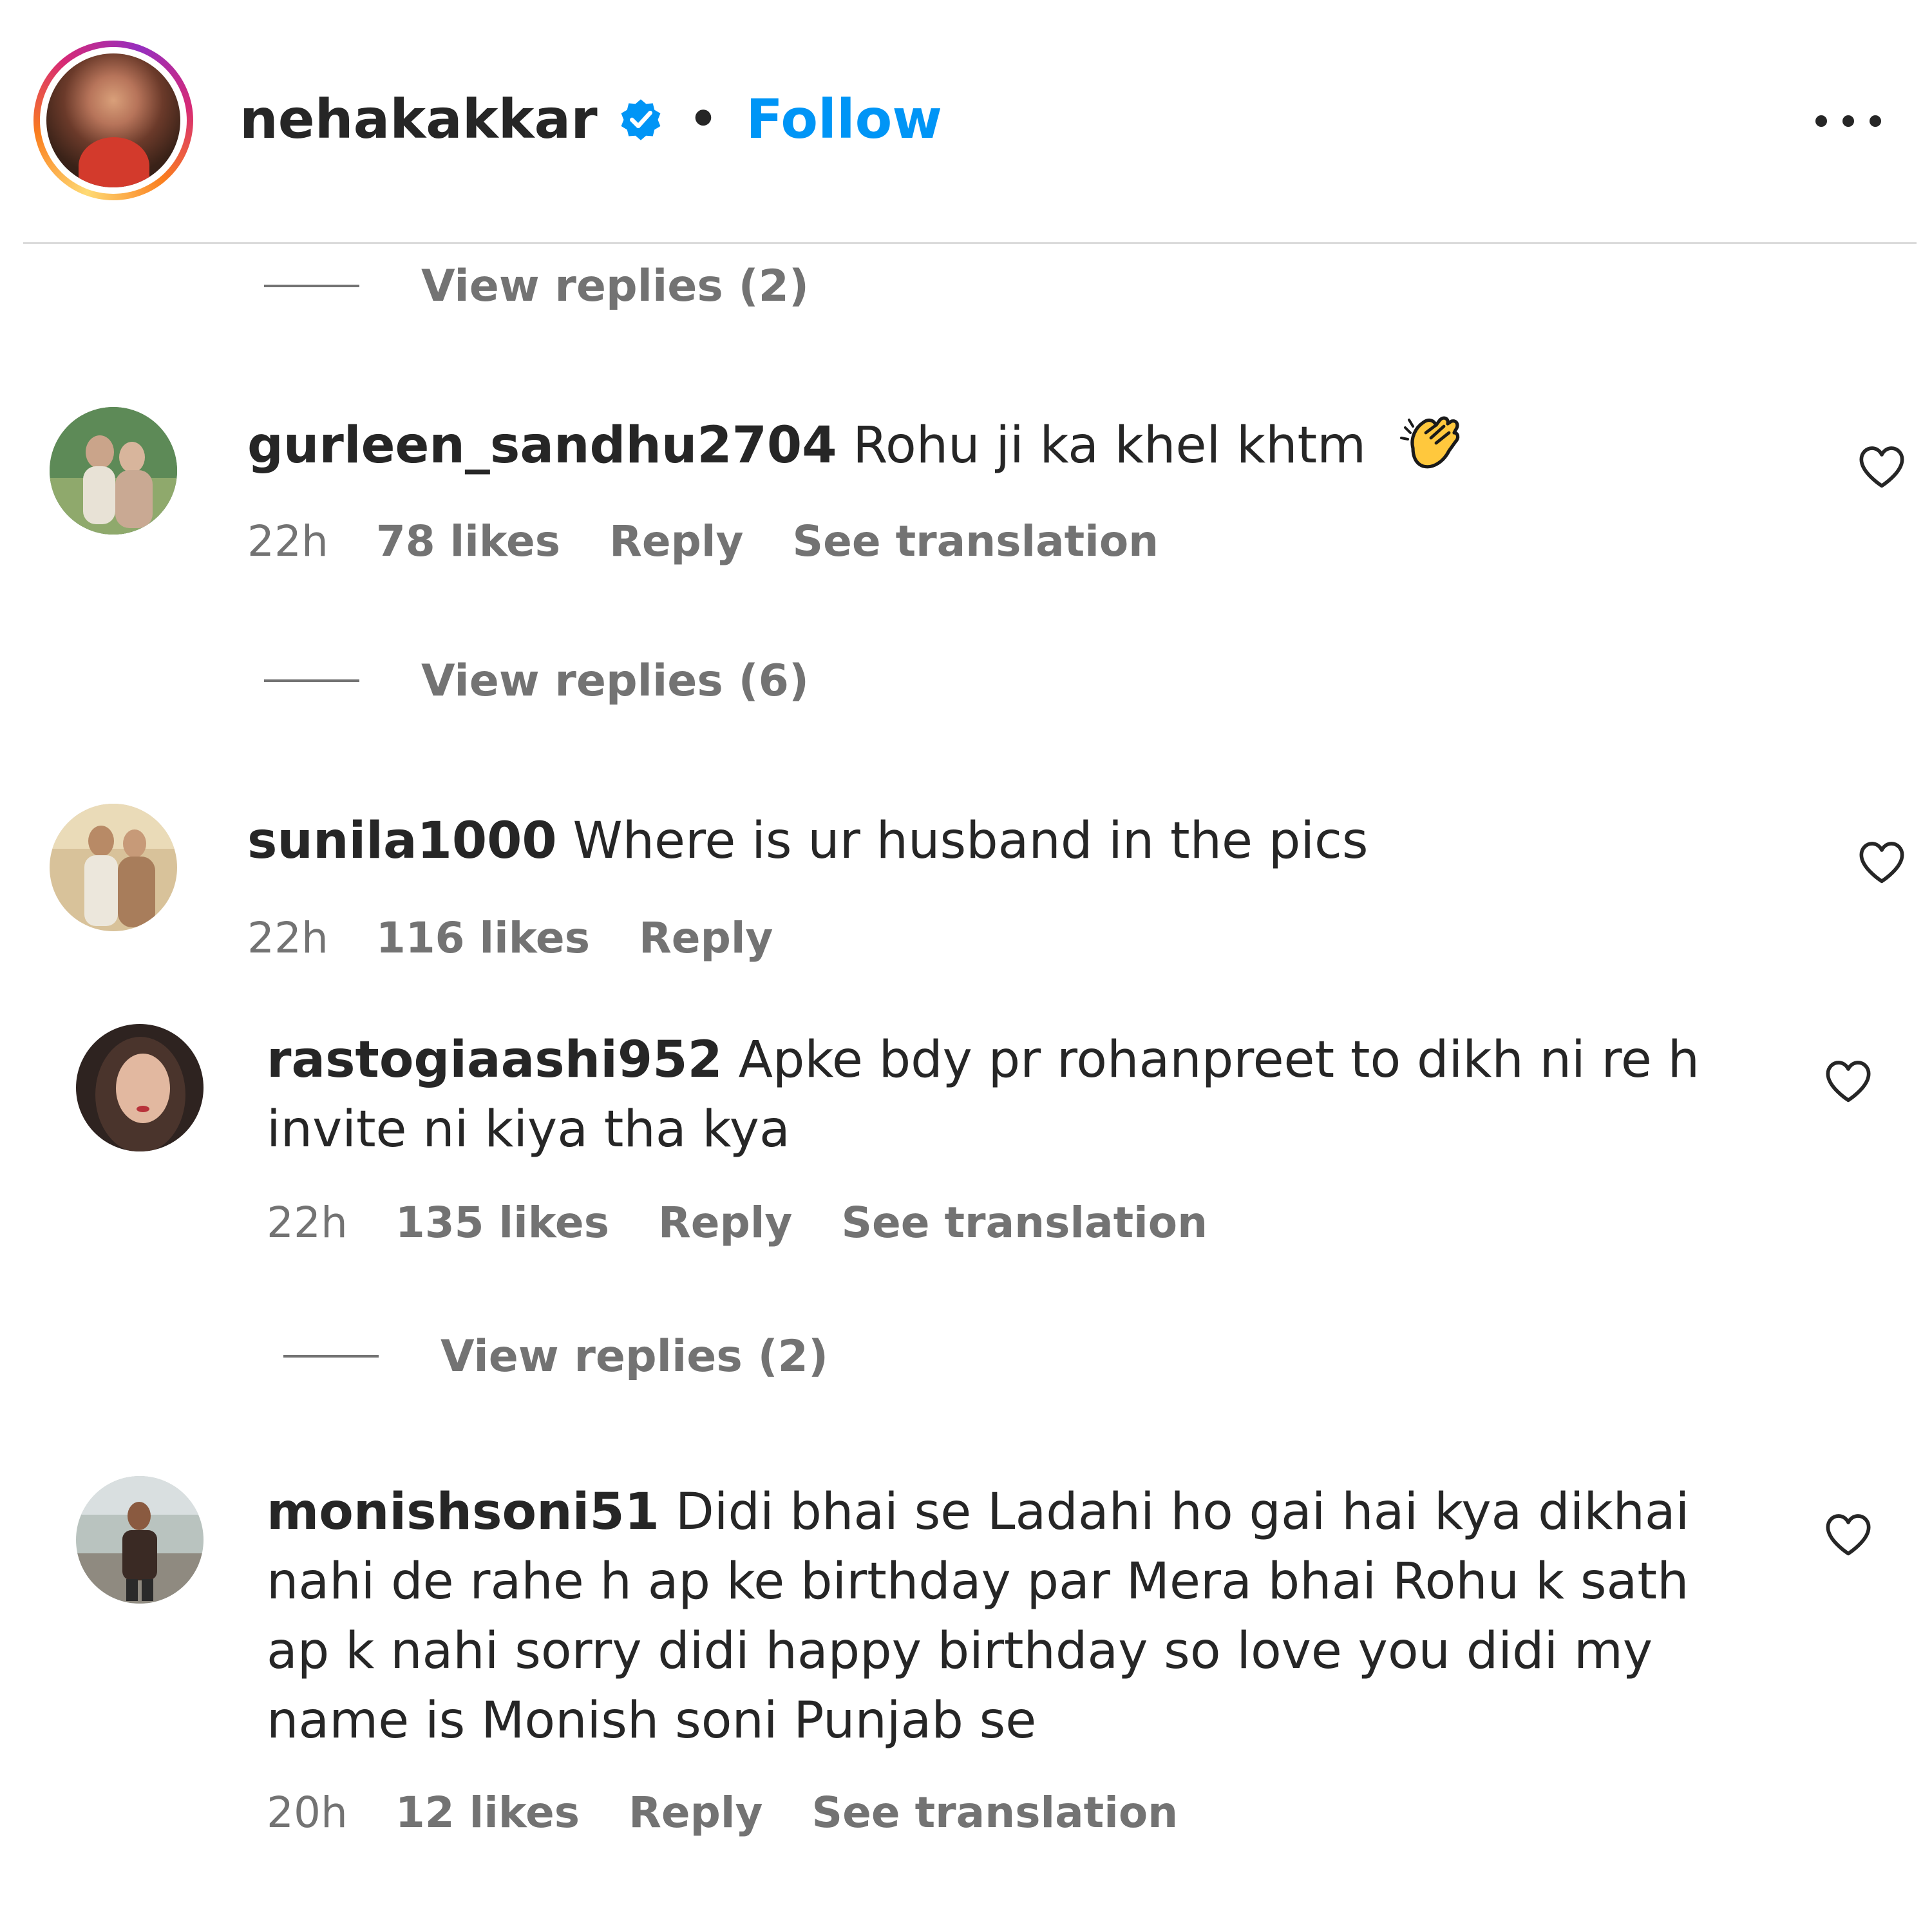  Describe the element at coordinates (966, 121) in the screenshot. I see `post-header: nehakakkar • Follow` at that location.